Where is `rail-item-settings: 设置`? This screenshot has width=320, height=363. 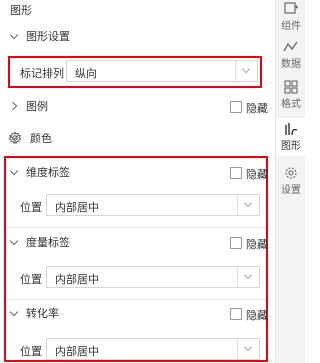
rail-item-settings: 设置 is located at coordinates (291, 181).